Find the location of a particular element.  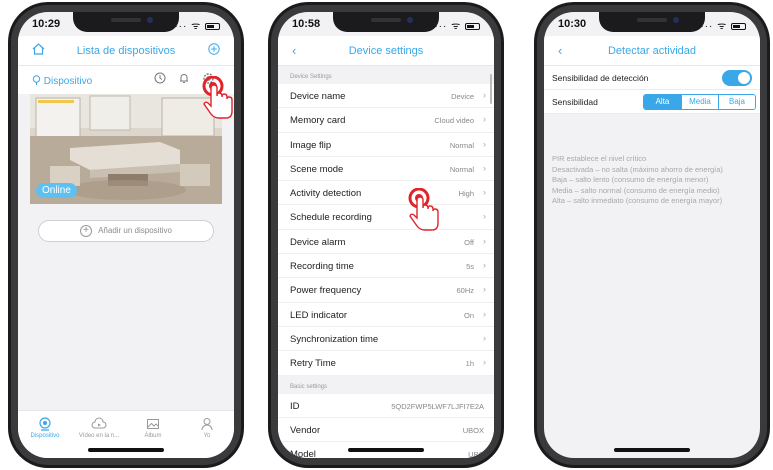

settings-row-label: Device alarm is located at coordinates (318, 242).